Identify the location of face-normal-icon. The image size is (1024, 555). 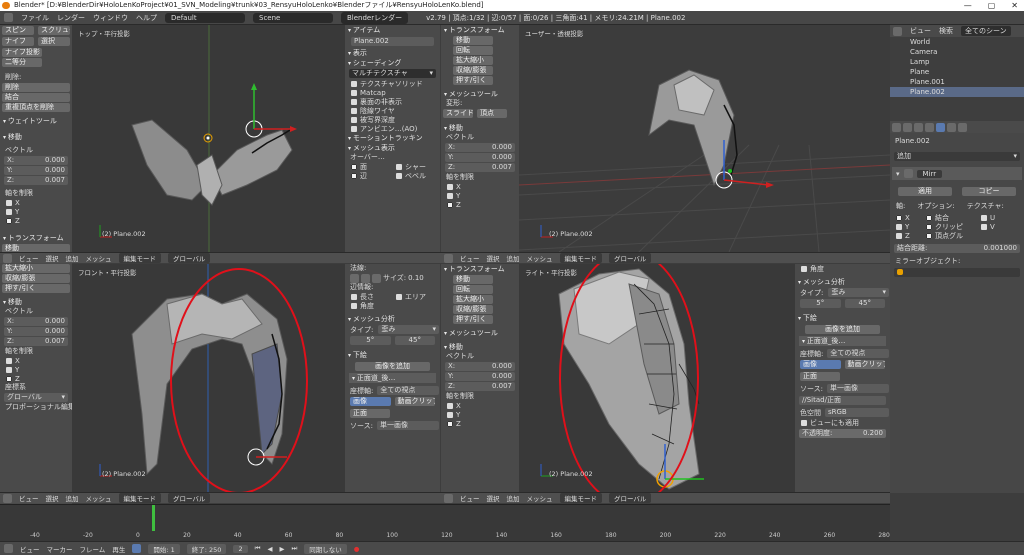
(376, 278).